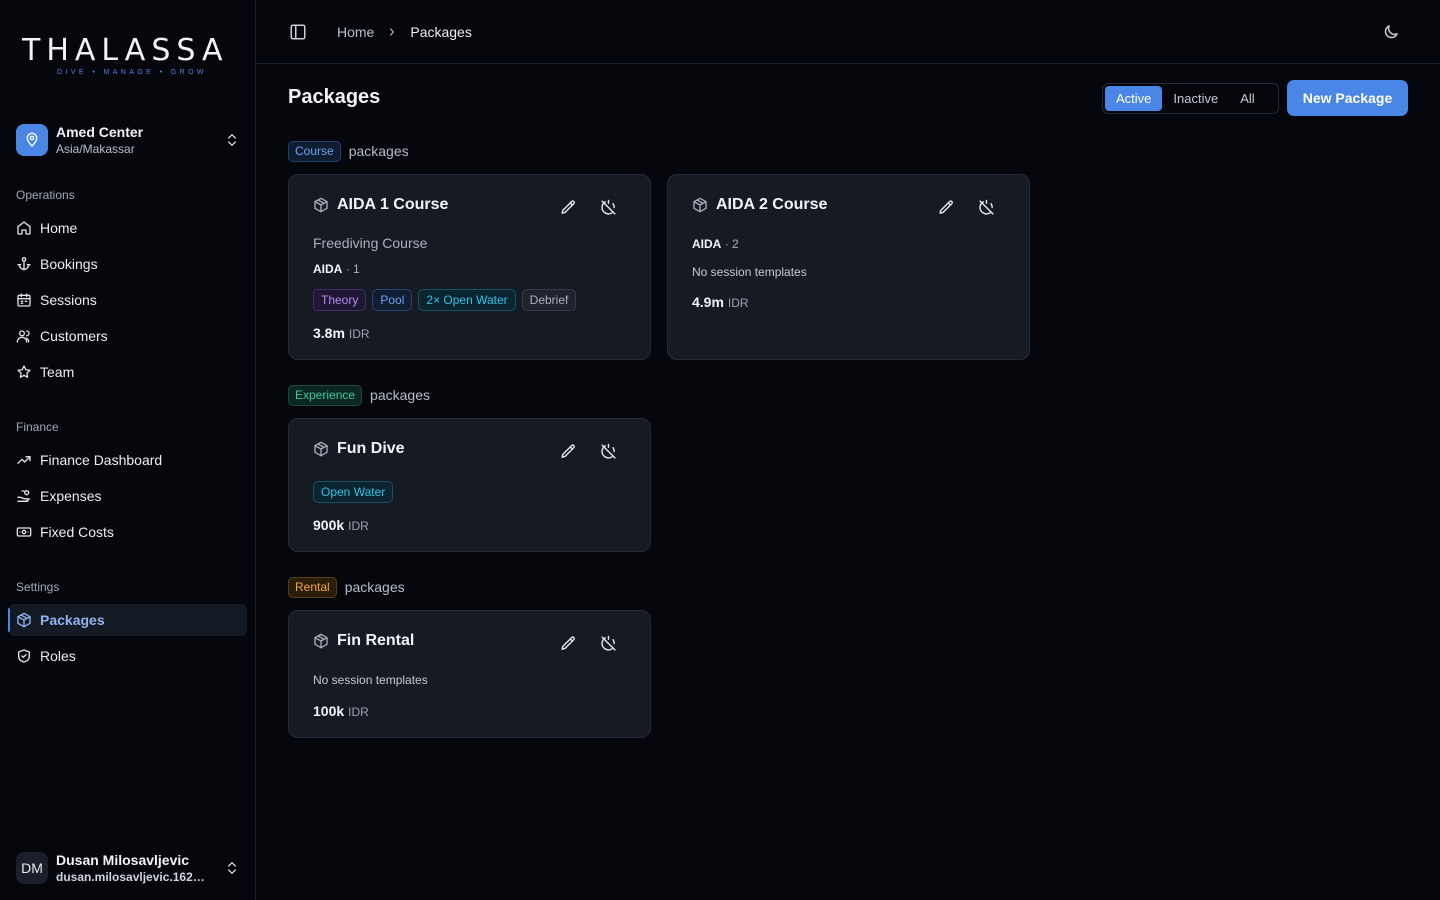  I want to click on package-price: 3.8m IDR, so click(341, 333).